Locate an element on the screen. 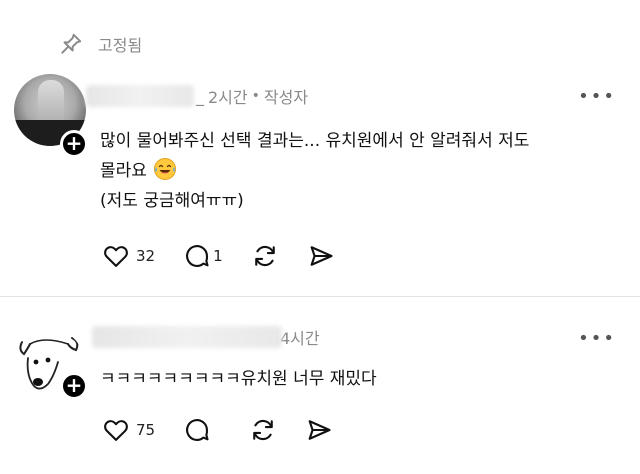 Image resolution: width=640 pixels, height=474 pixels. pinned-label: 고정됨 is located at coordinates (120, 45).